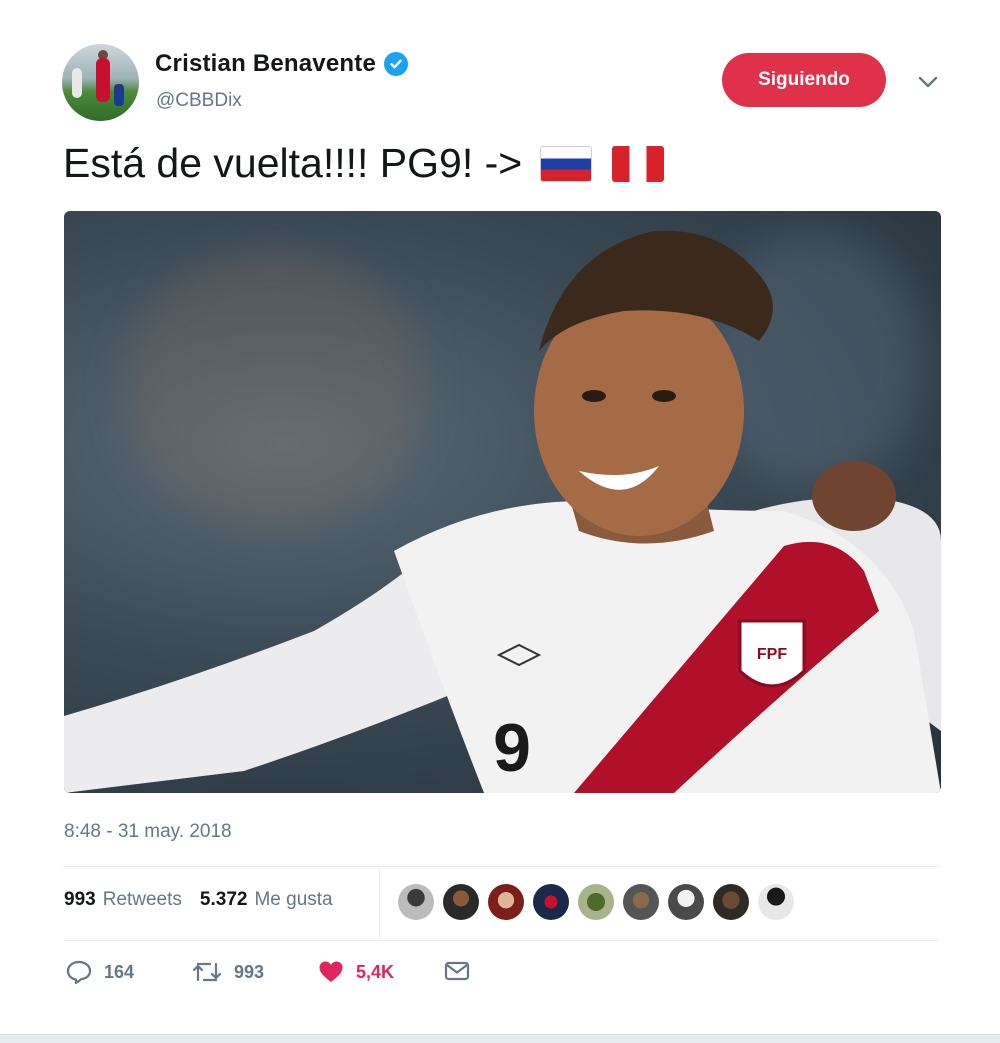 This screenshot has width=1000, height=1043. What do you see at coordinates (379, 903) in the screenshot?
I see `stats-divider` at bounding box center [379, 903].